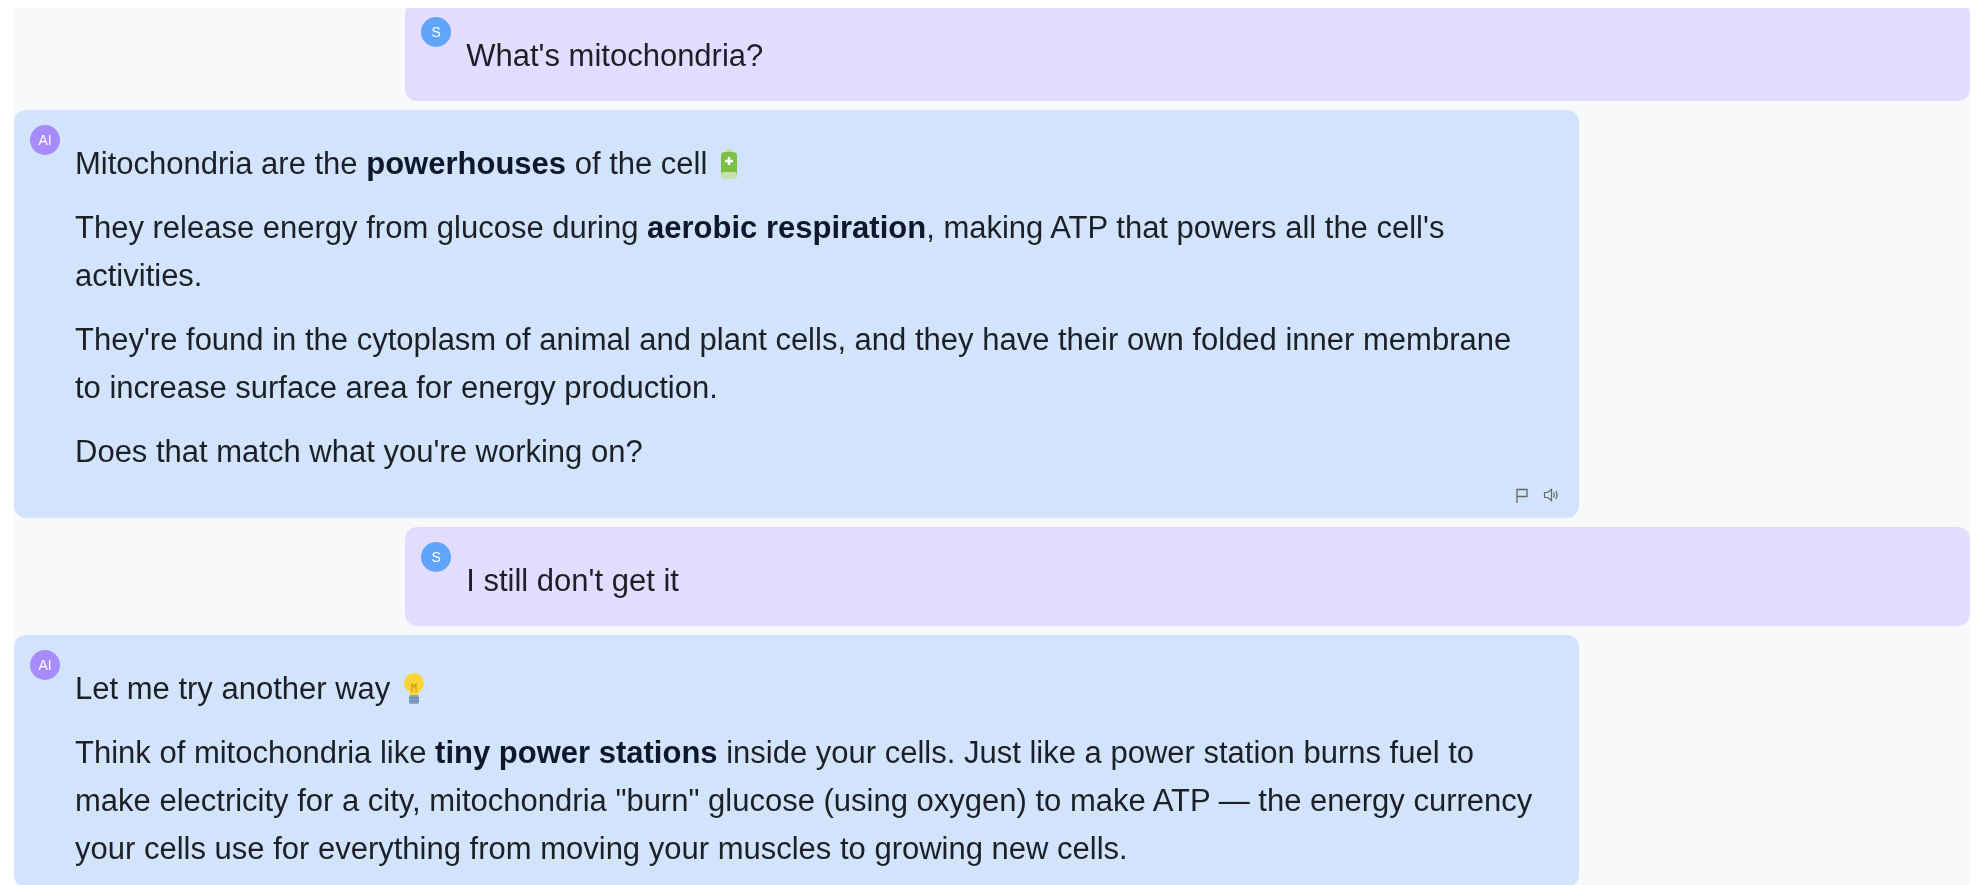  Describe the element at coordinates (1521, 496) in the screenshot. I see `flag-icon` at that location.